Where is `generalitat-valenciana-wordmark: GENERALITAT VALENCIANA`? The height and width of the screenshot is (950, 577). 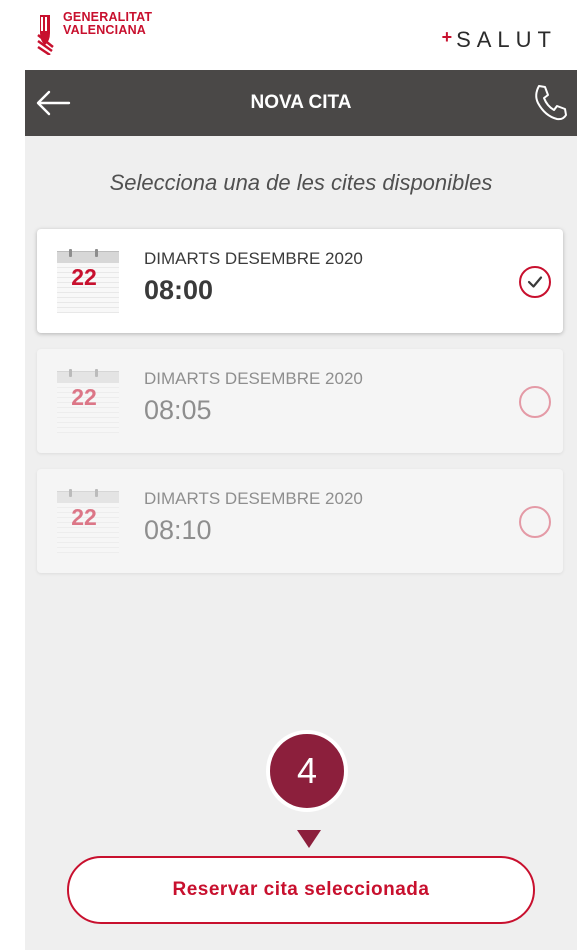
generalitat-valenciana-wordmark: GENERALITAT VALENCIANA is located at coordinates (107, 24).